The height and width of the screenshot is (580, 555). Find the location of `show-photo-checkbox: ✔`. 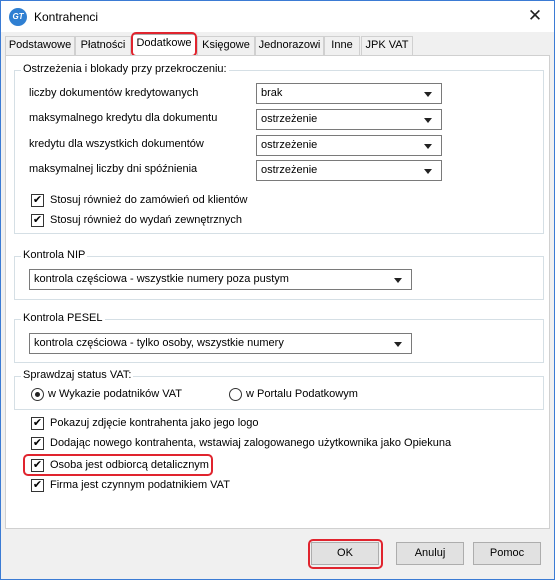

show-photo-checkbox: ✔ is located at coordinates (37, 423).